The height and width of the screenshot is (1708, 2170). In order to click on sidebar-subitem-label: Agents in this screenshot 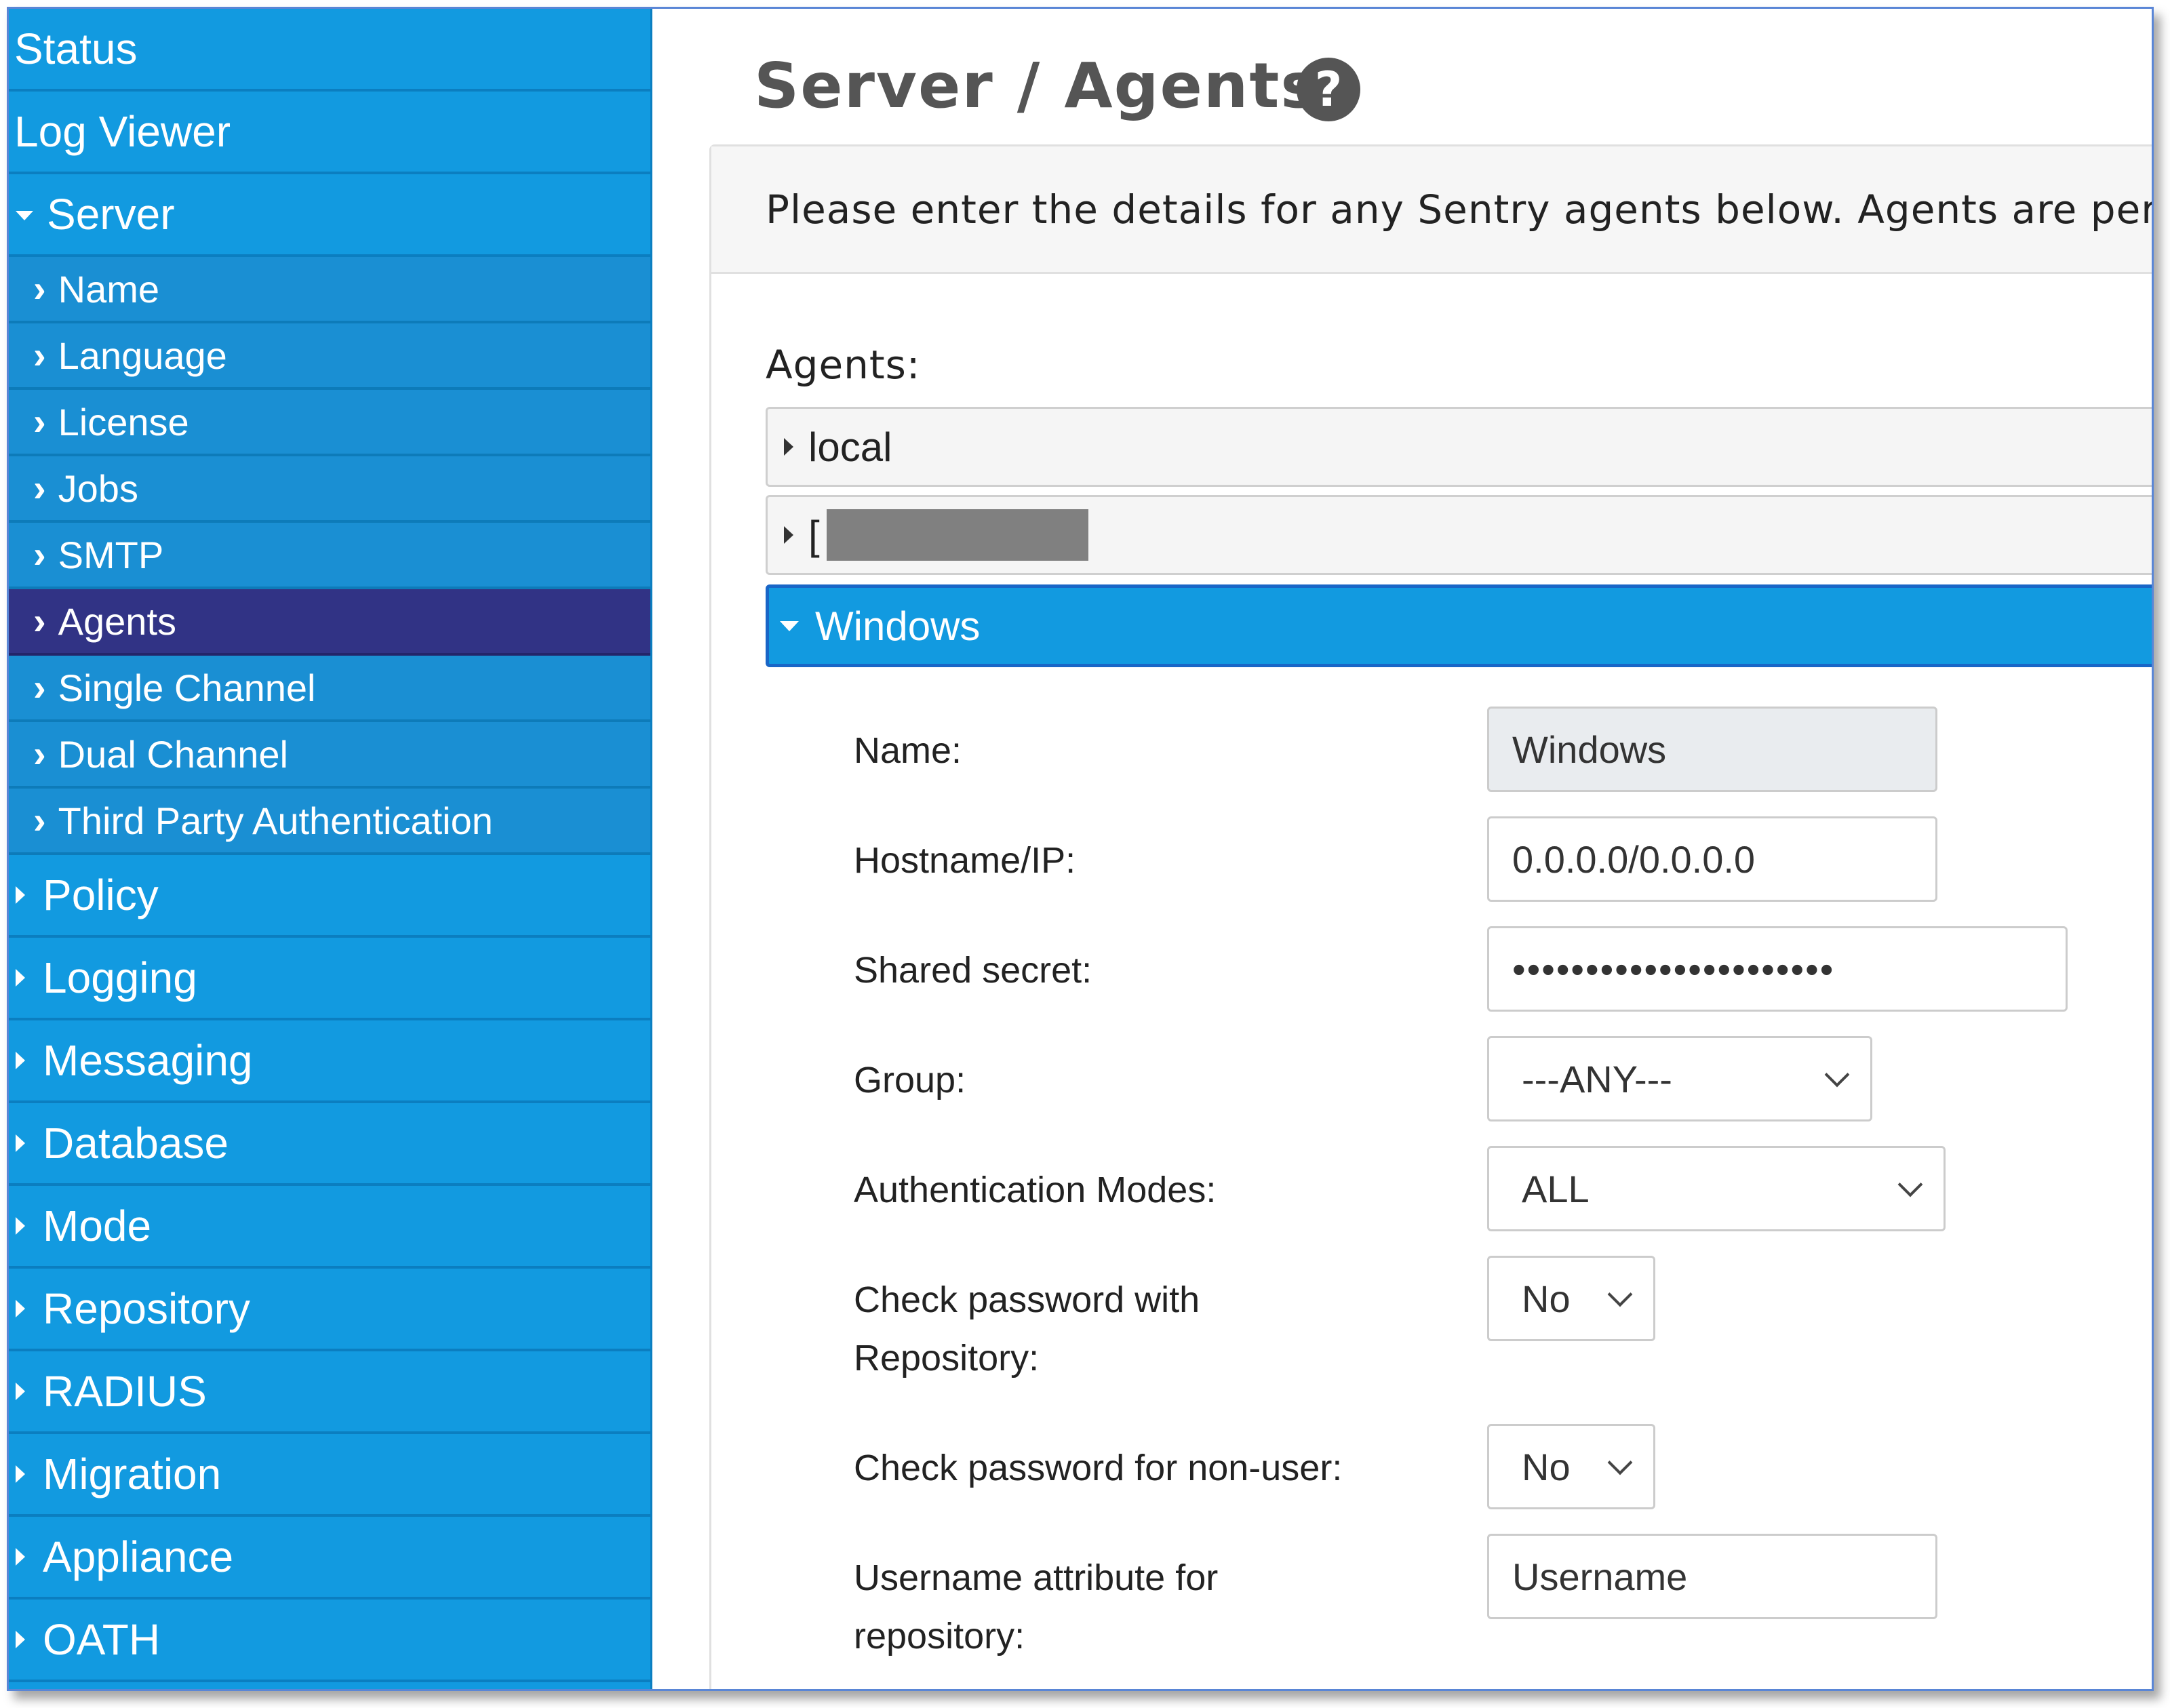, I will do `click(117, 621)`.